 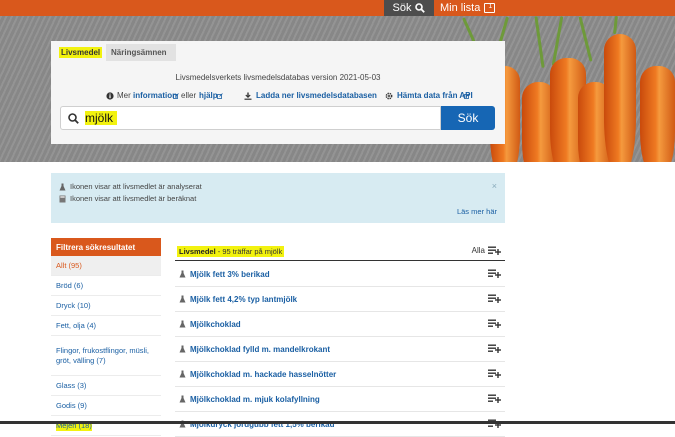 What do you see at coordinates (435, 95) in the screenshot?
I see `api-link: Hämta data från API` at bounding box center [435, 95].